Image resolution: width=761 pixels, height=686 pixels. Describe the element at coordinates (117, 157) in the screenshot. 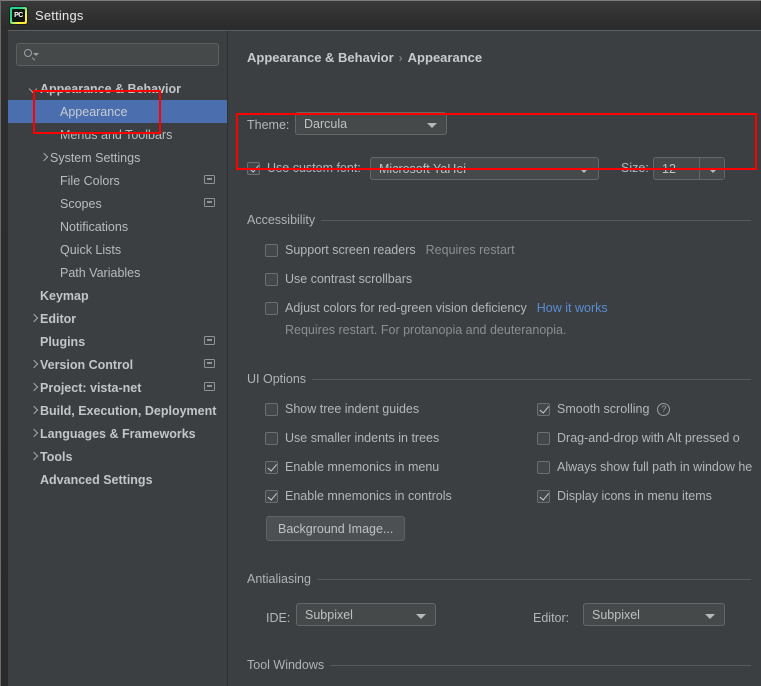

I see `sidebar-item-system-settings: System Settings` at that location.